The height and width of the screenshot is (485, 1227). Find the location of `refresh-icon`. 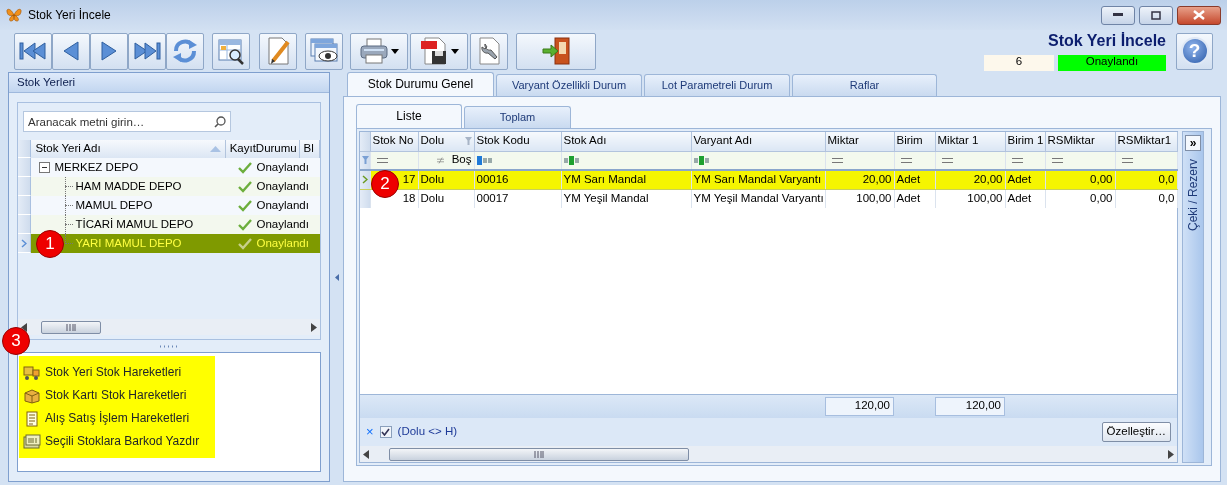

refresh-icon is located at coordinates (185, 51).